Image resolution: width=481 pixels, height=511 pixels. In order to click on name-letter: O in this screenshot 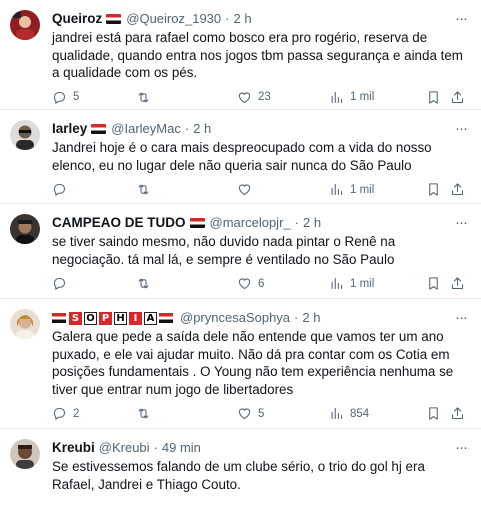, I will do `click(90, 318)`.